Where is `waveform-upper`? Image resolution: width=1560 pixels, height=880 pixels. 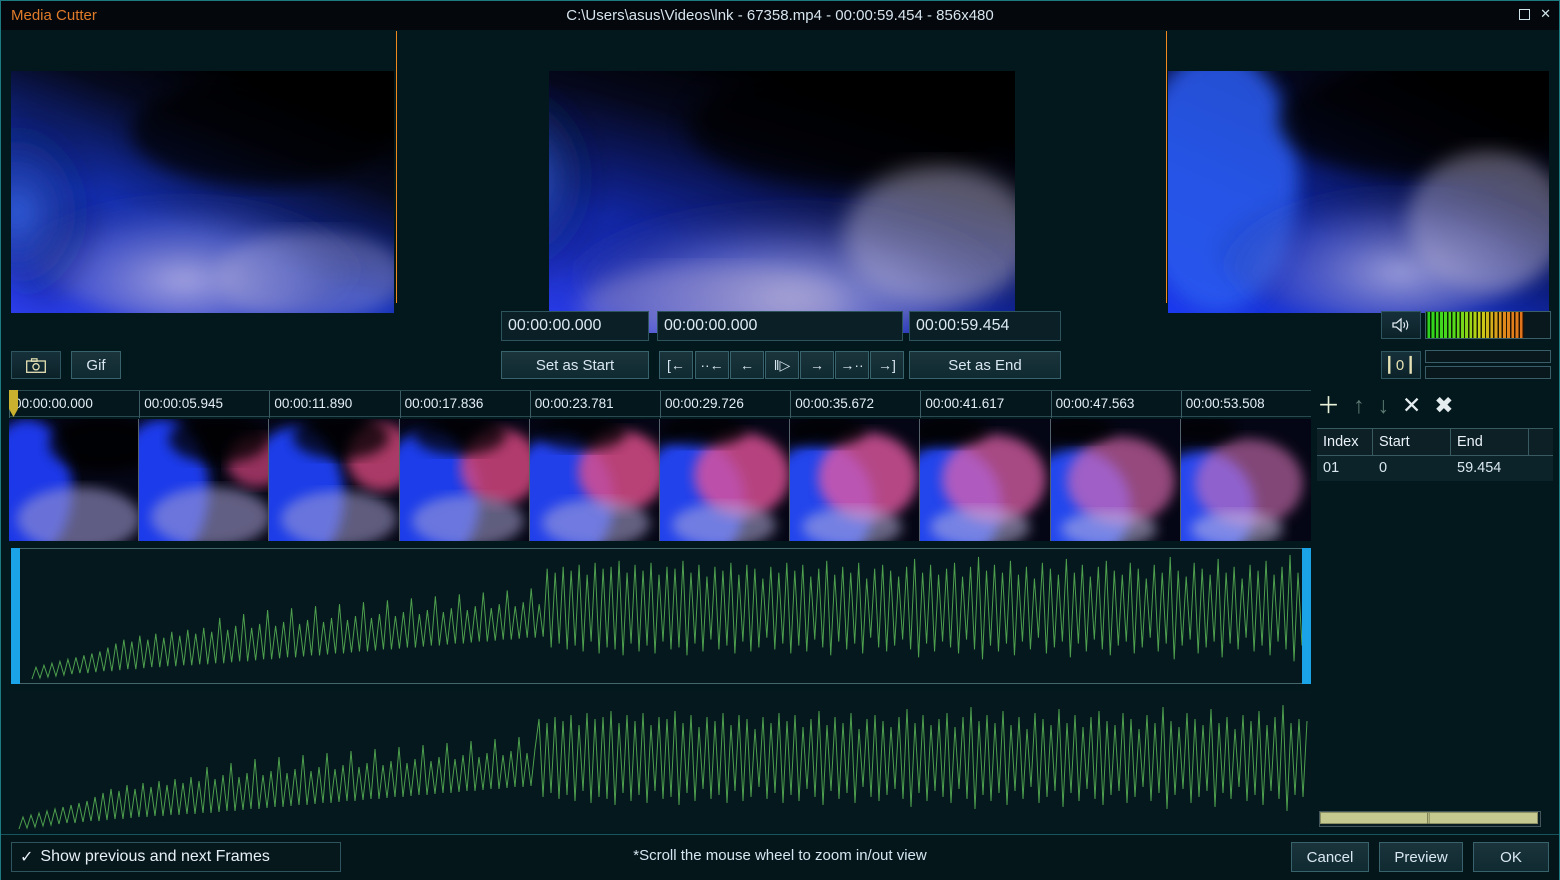 waveform-upper is located at coordinates (661, 616).